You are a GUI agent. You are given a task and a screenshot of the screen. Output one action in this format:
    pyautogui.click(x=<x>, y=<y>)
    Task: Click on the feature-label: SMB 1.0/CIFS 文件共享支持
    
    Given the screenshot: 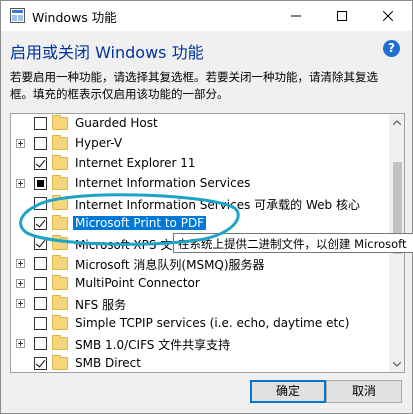 What is the action you would take?
    pyautogui.click(x=153, y=345)
    